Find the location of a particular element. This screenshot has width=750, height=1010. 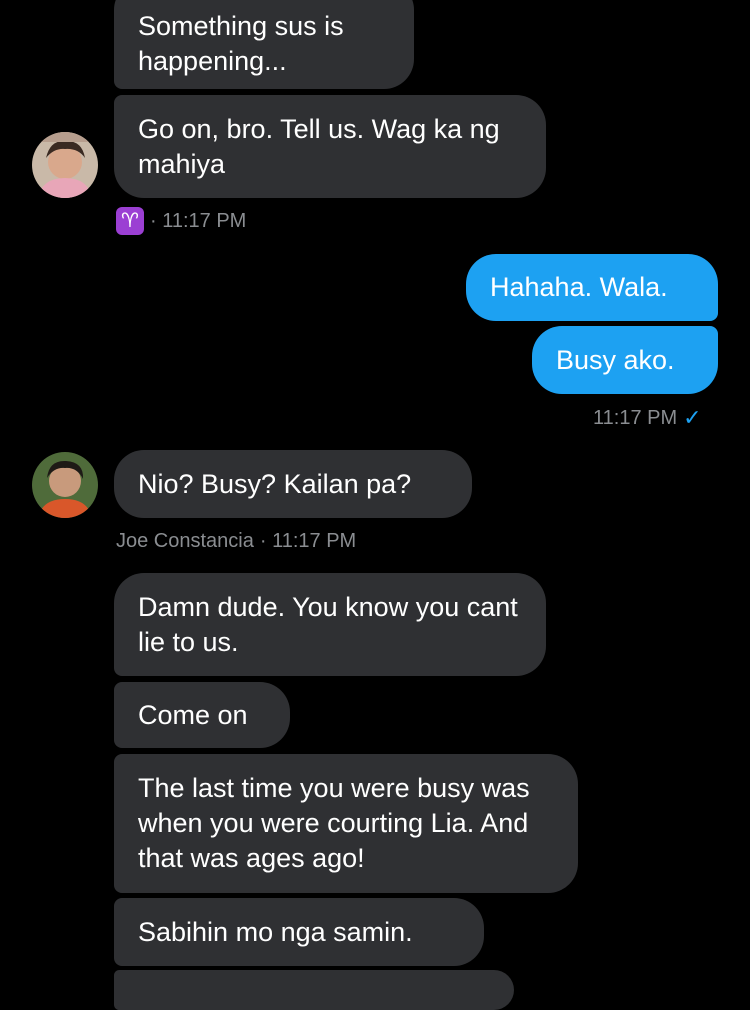

message-bubble-outgoing: Busy ako. is located at coordinates (625, 360).